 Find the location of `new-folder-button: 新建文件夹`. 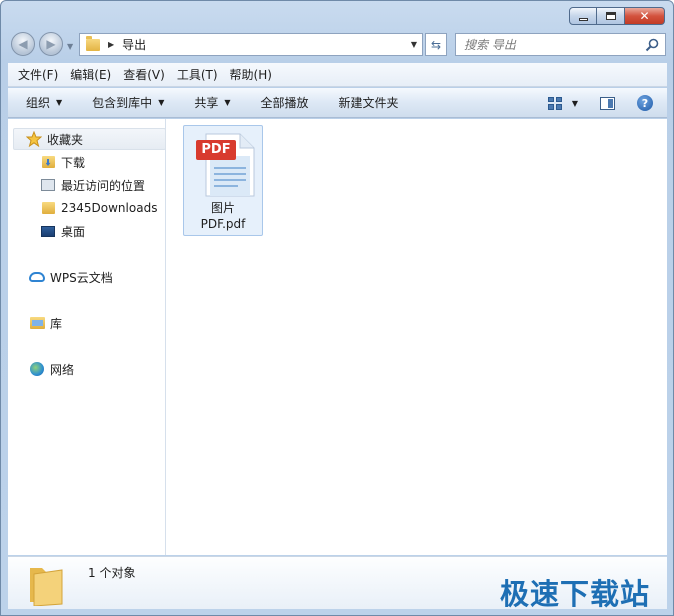

new-folder-button: 新建文件夹 is located at coordinates (369, 102).